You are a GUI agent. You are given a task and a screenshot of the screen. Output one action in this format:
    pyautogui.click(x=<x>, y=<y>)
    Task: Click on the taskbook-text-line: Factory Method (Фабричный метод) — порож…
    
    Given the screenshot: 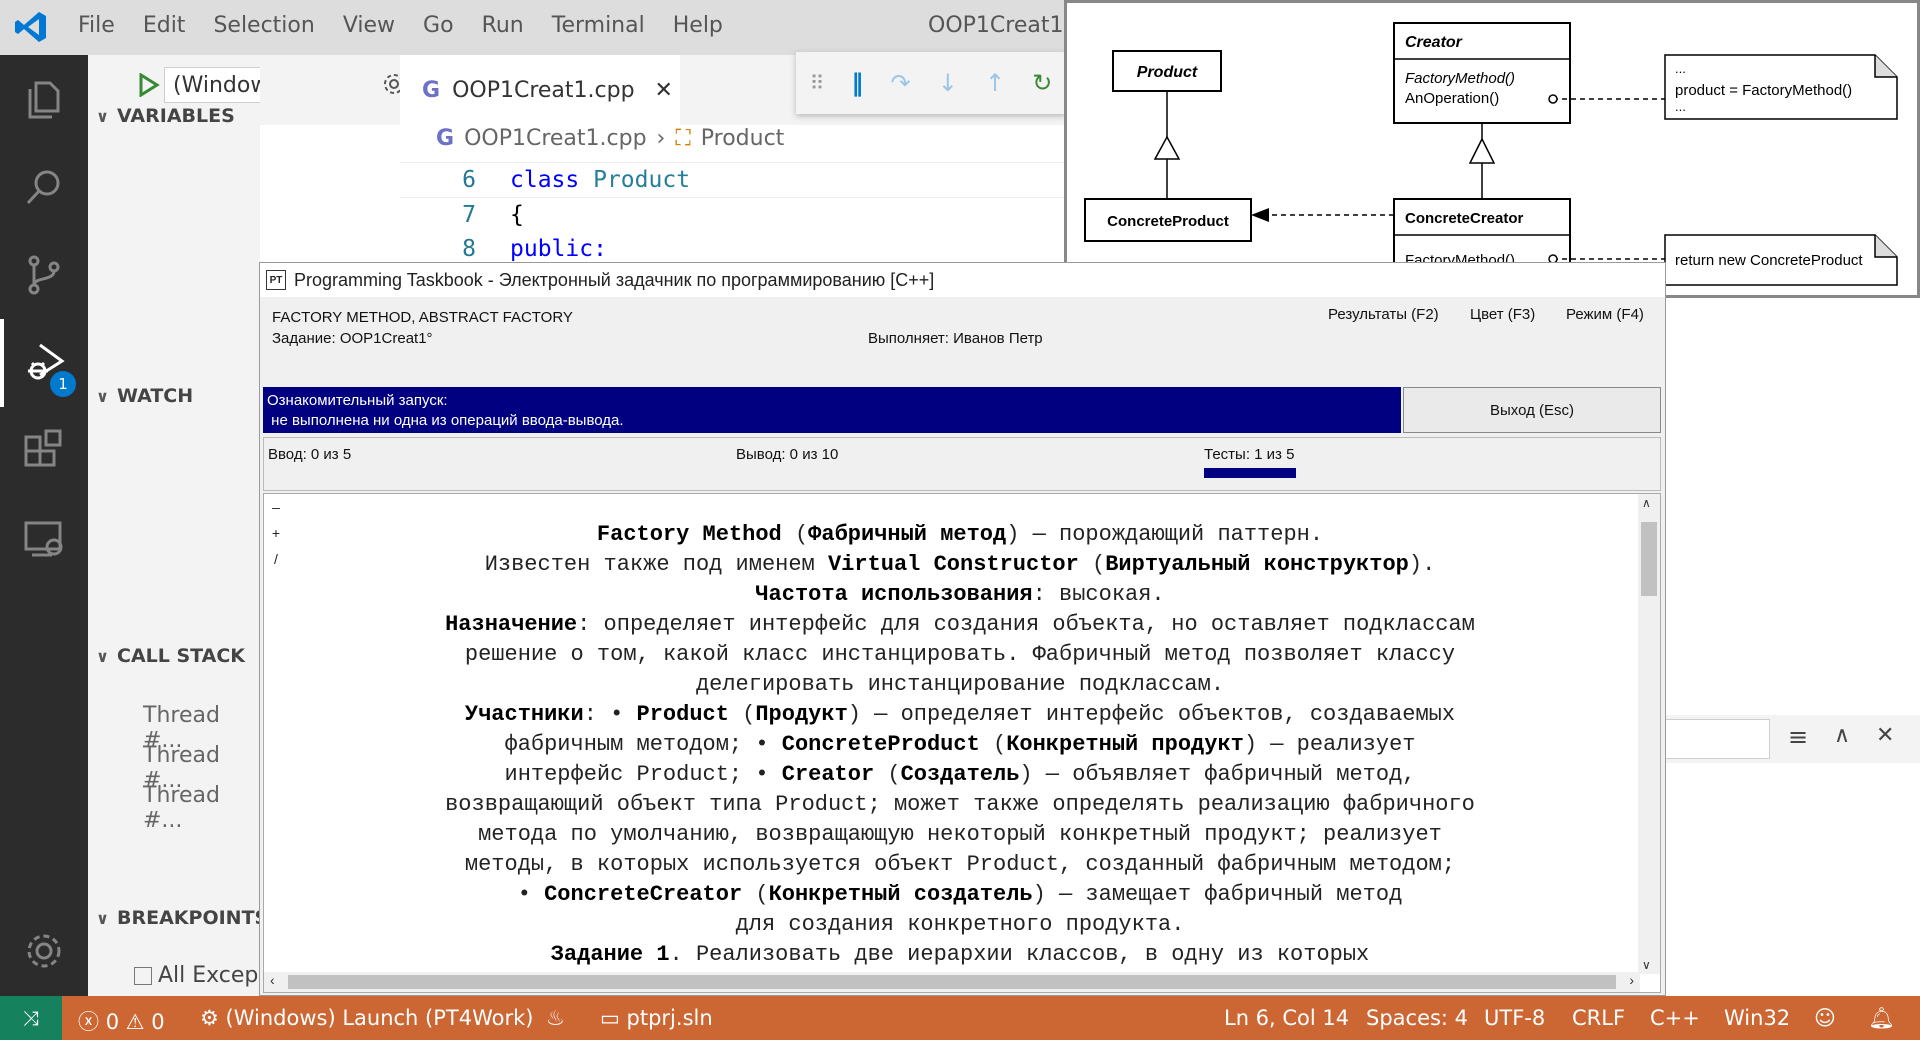 What is the action you would take?
    pyautogui.click(x=960, y=535)
    